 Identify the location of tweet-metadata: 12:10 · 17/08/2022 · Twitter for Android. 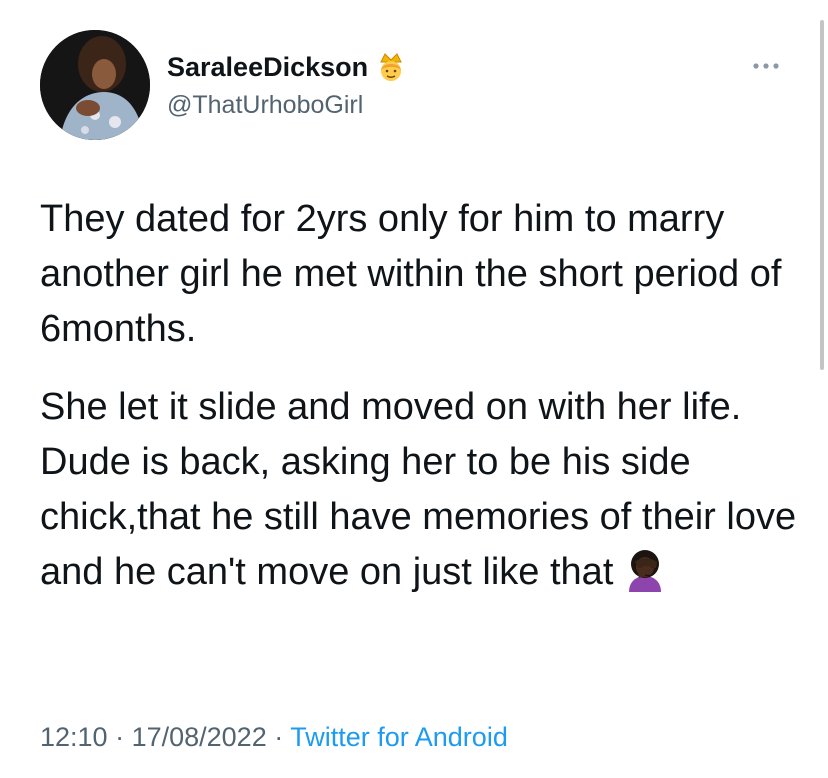
(274, 737).